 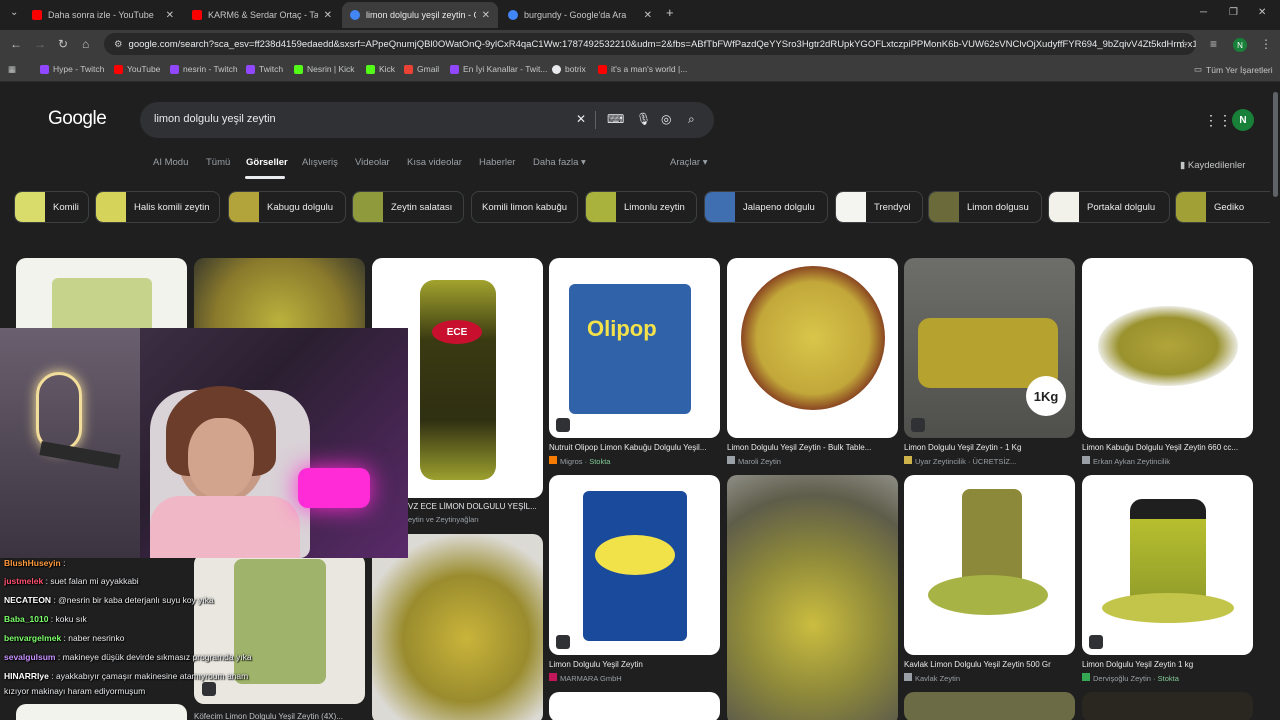 What do you see at coordinates (634, 461) in the screenshot?
I see `result-source: Migros · Stokta` at bounding box center [634, 461].